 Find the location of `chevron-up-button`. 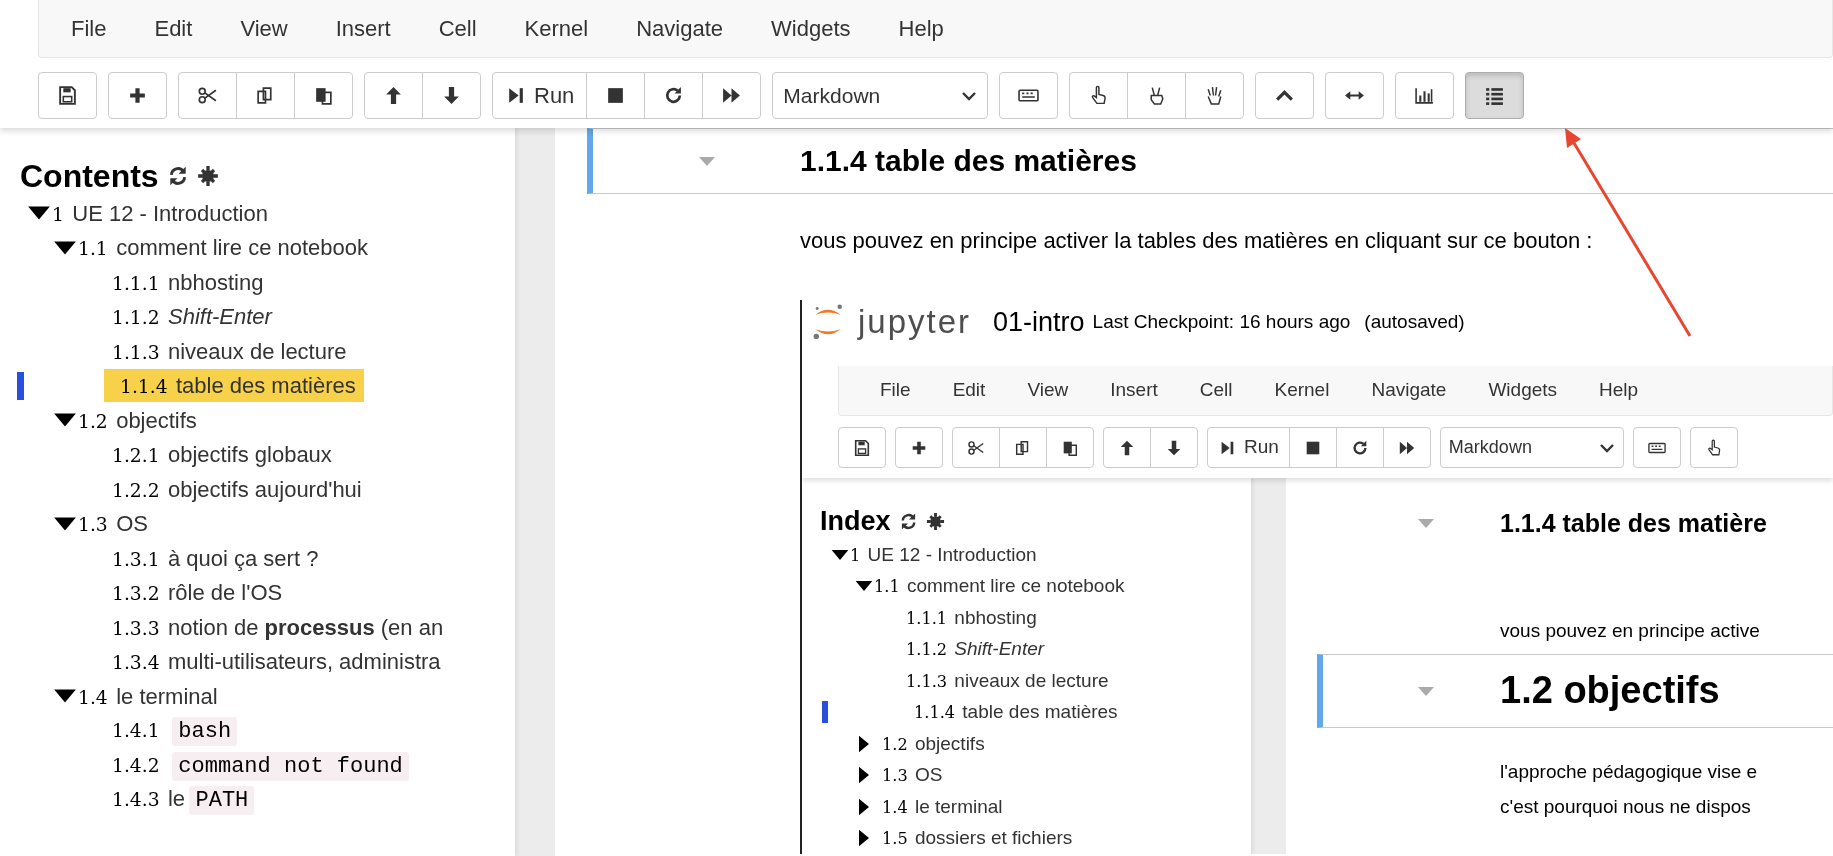

chevron-up-button is located at coordinates (1285, 95).